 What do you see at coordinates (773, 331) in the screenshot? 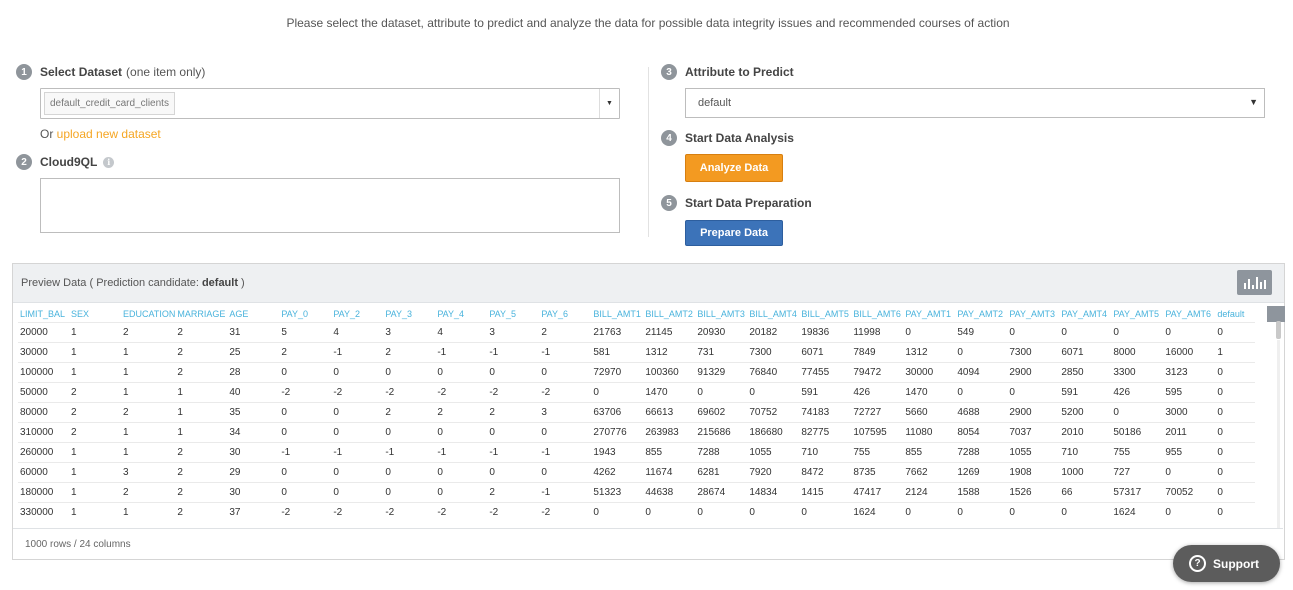
I see `table-cell: 20182` at bounding box center [773, 331].